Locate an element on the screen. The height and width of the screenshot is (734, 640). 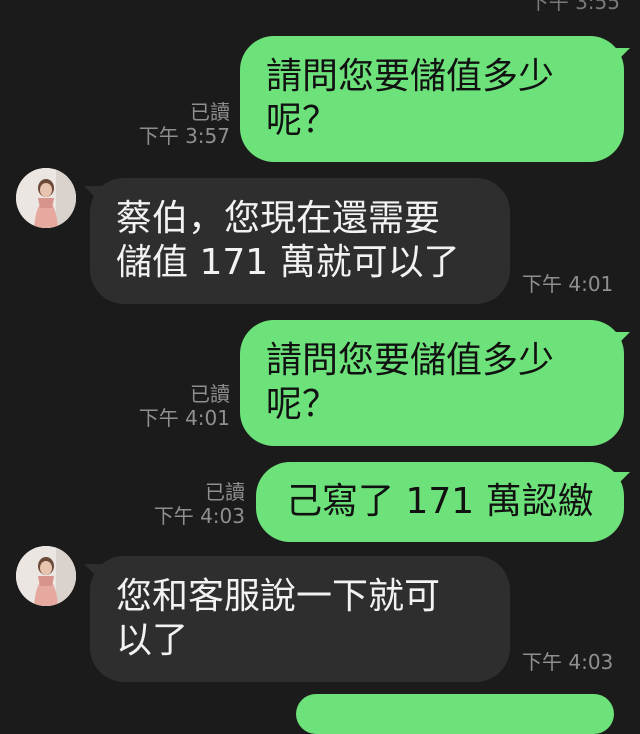
message-bubble-partial is located at coordinates (455, 714).